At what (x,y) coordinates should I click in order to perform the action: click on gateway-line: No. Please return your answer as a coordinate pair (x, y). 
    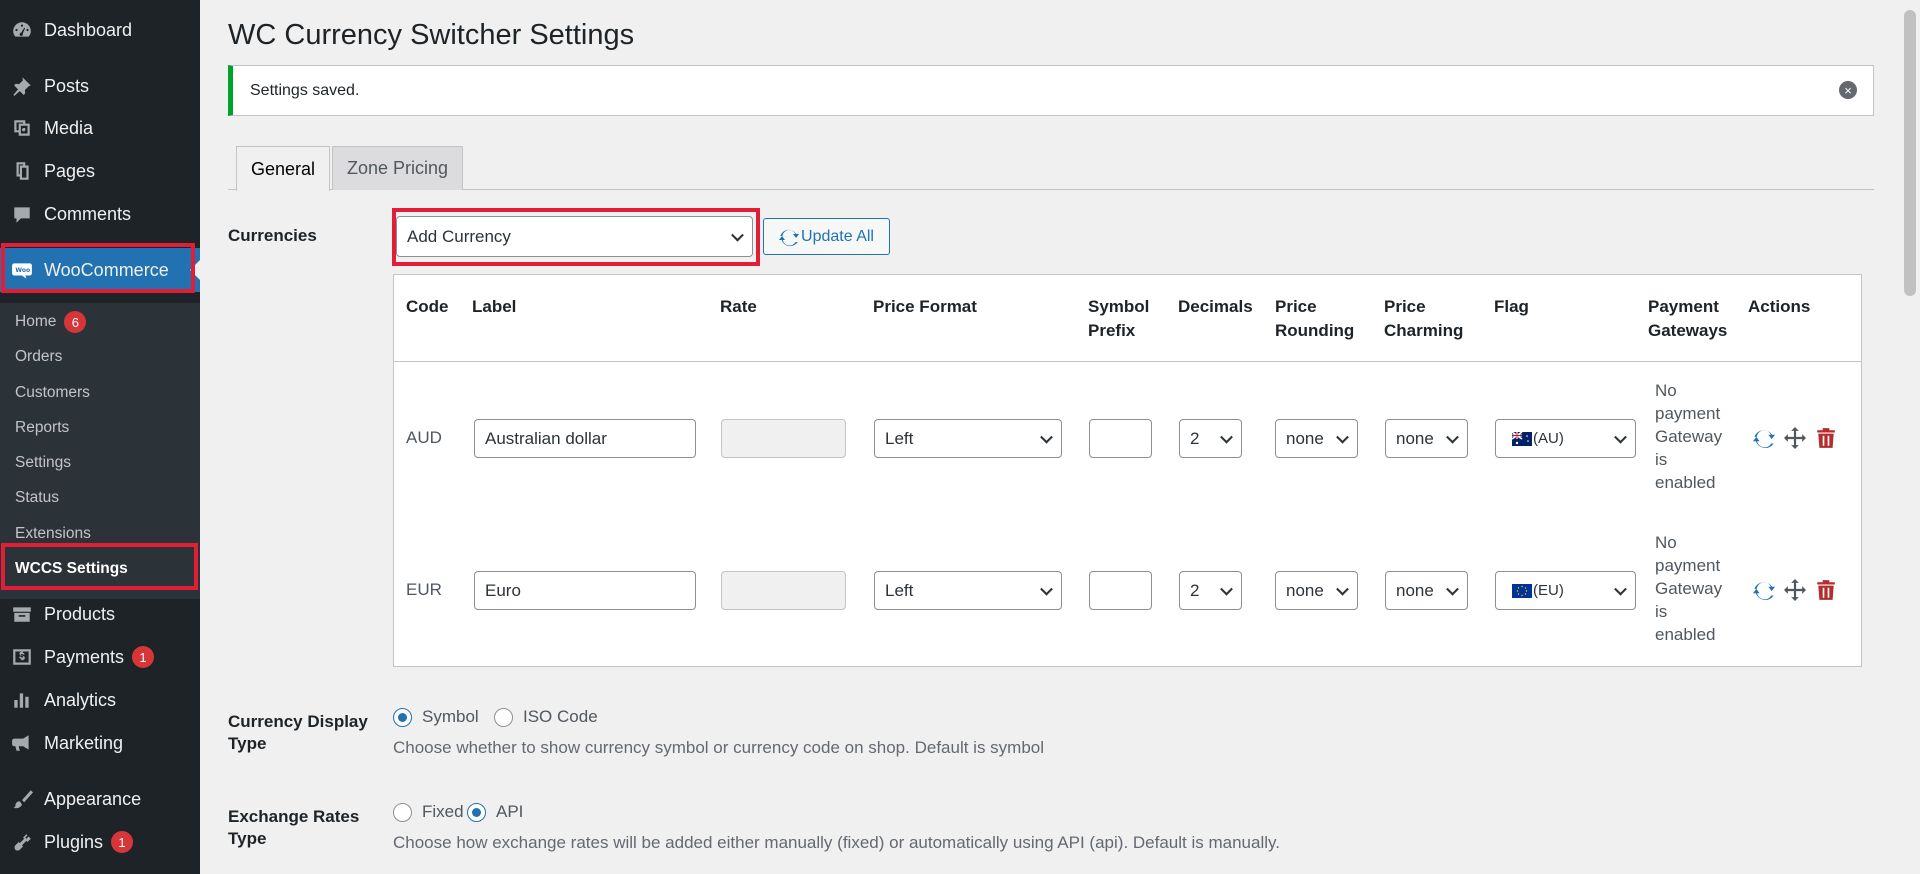
    Looking at the image, I should click on (1666, 542).